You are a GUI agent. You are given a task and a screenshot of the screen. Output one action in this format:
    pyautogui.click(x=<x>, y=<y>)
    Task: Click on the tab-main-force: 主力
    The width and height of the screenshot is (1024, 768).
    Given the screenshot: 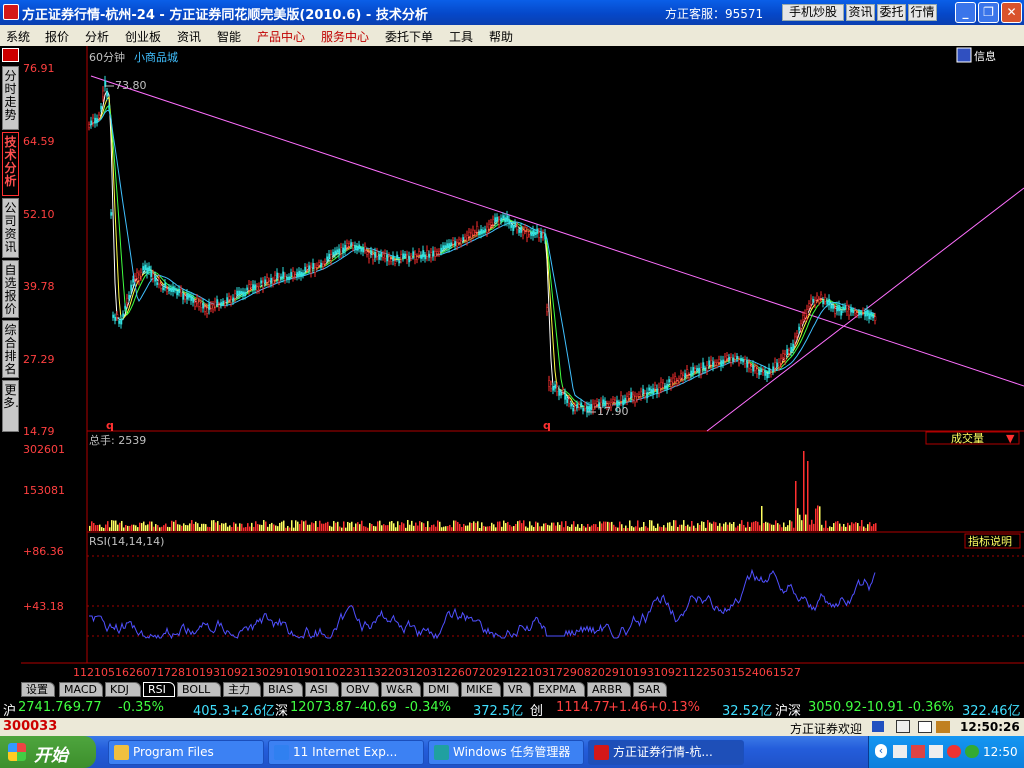 What is the action you would take?
    pyautogui.click(x=242, y=689)
    